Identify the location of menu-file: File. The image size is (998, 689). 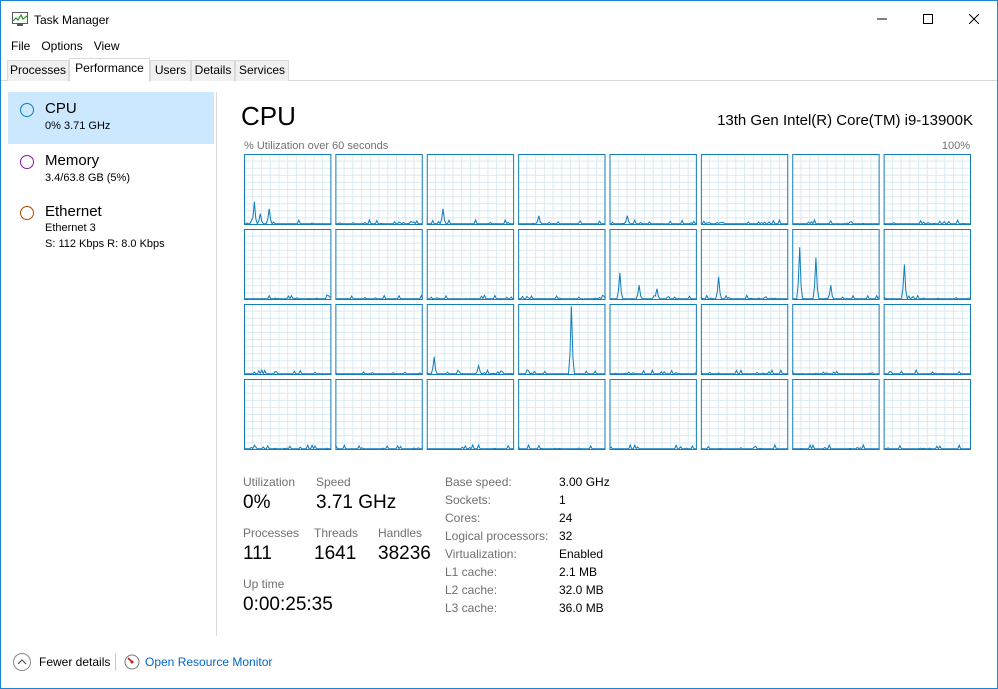
(20, 46).